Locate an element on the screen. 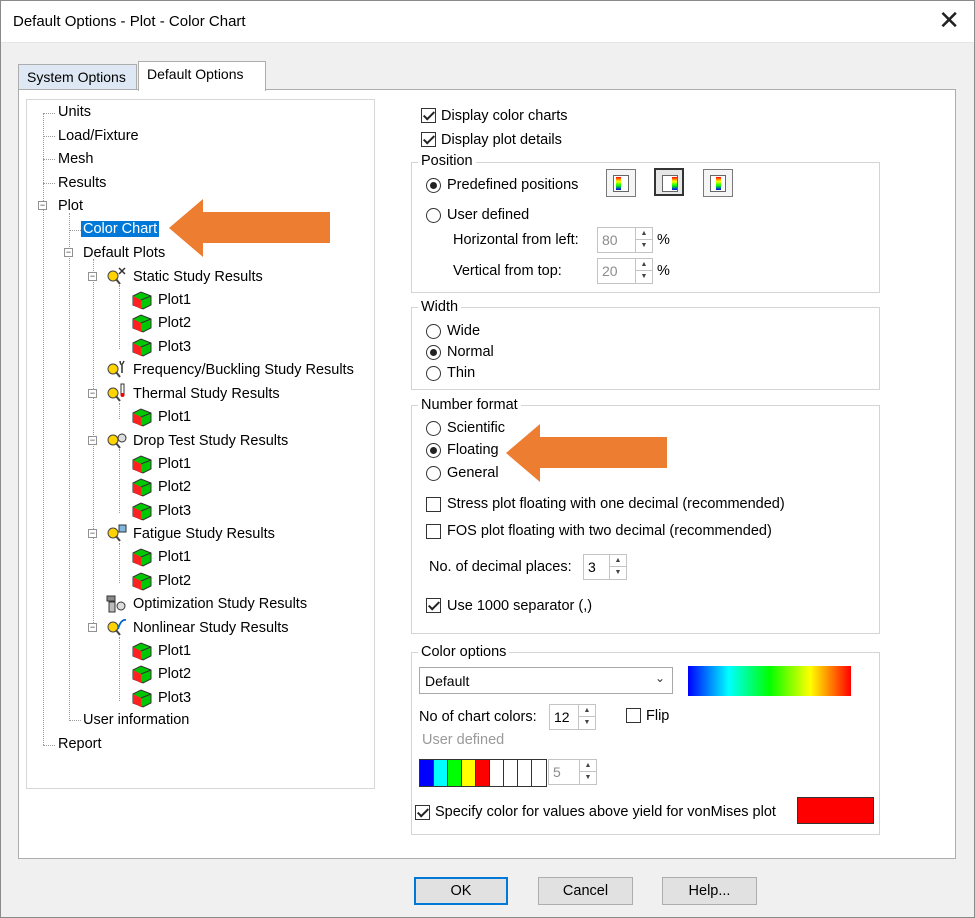 Image resolution: width=975 pixels, height=918 pixels. decimal-places-label: No. of decimal places: is located at coordinates (500, 567).